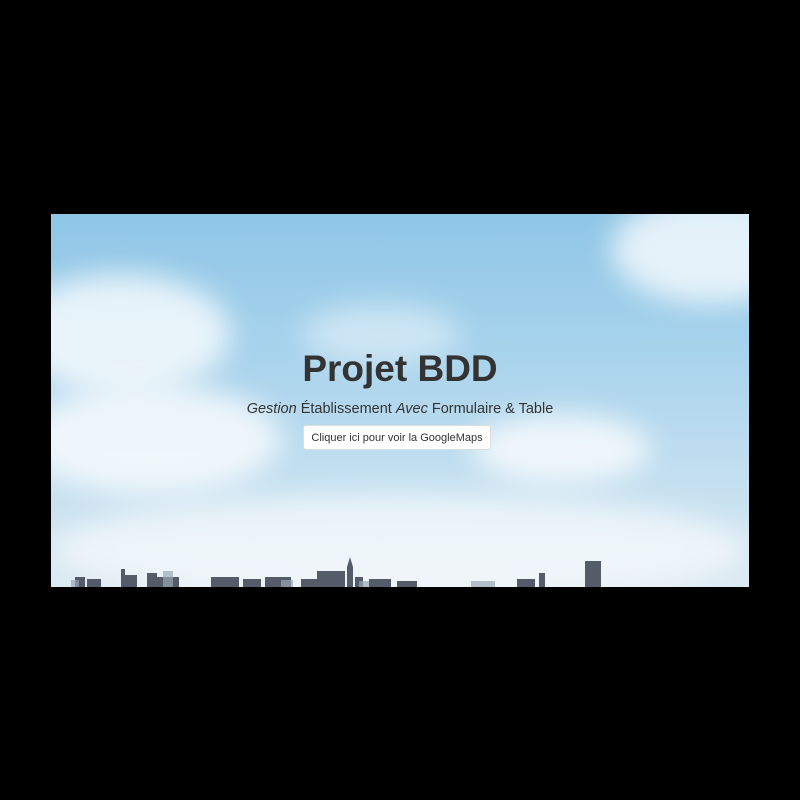  What do you see at coordinates (400, 368) in the screenshot?
I see `page-title: Projet BDD` at bounding box center [400, 368].